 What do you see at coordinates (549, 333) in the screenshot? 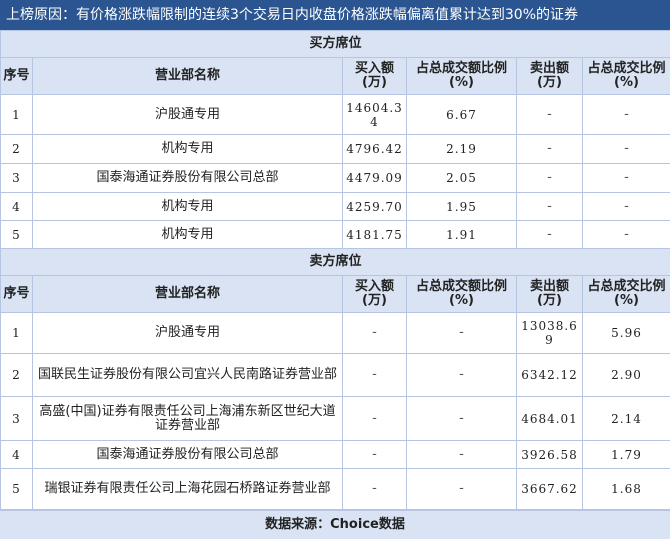
I see `cell-sell: 13038.69` at bounding box center [549, 333].